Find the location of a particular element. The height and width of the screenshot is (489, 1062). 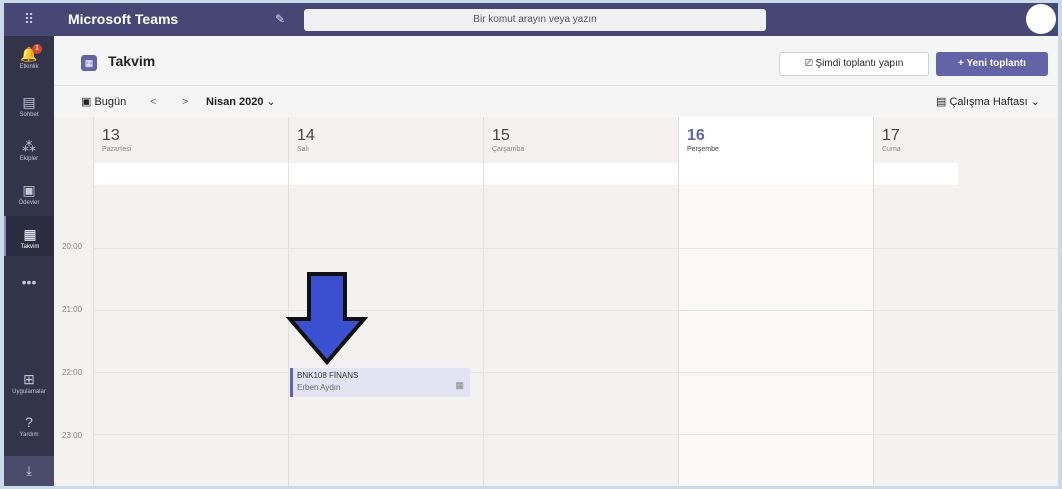

rail-item-label: Takvim is located at coordinates (30, 247).